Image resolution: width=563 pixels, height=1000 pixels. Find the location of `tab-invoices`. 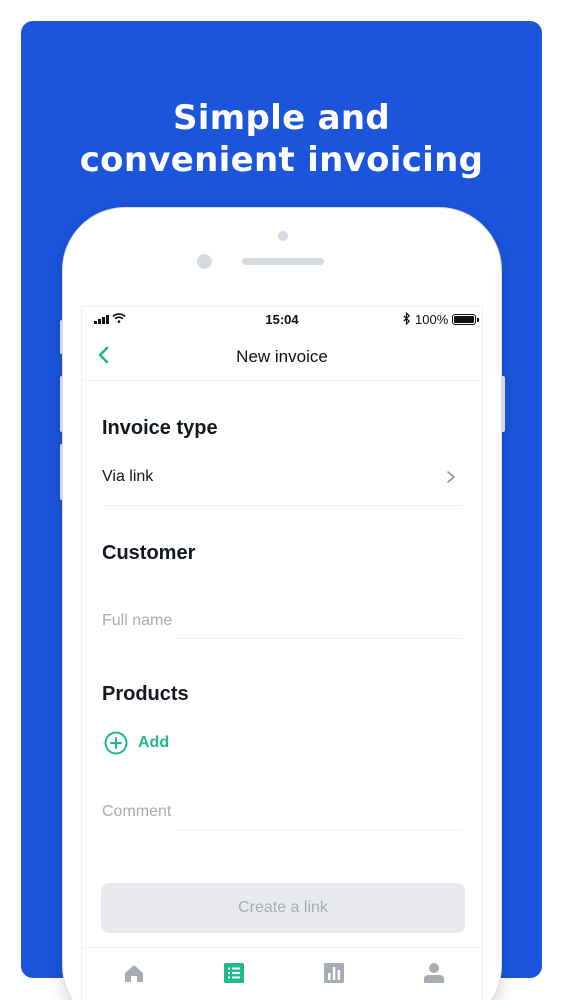

tab-invoices is located at coordinates (234, 973).